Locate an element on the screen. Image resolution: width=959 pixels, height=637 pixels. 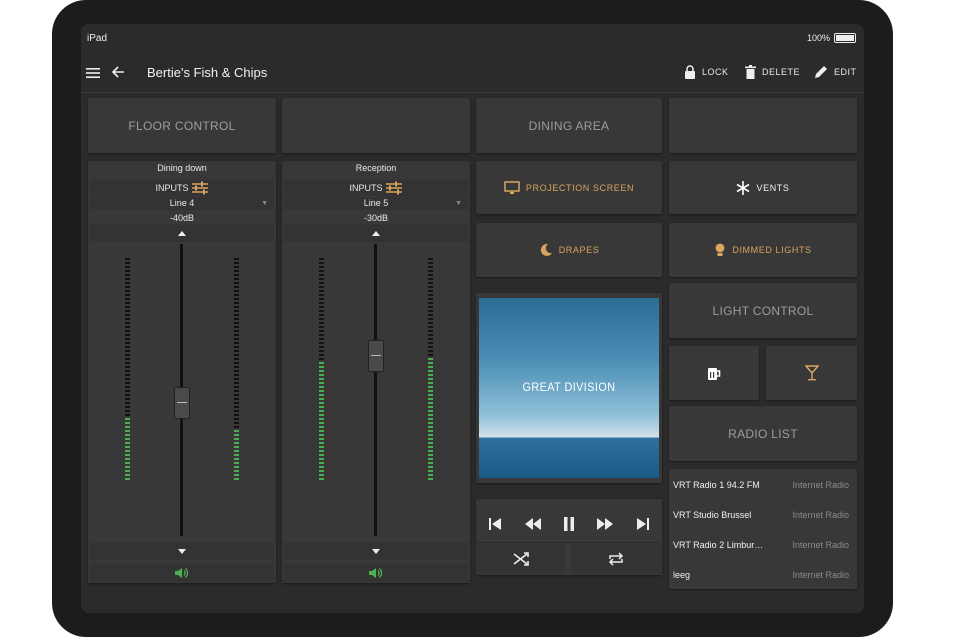
lock-button: LOCK is located at coordinates (706, 72).